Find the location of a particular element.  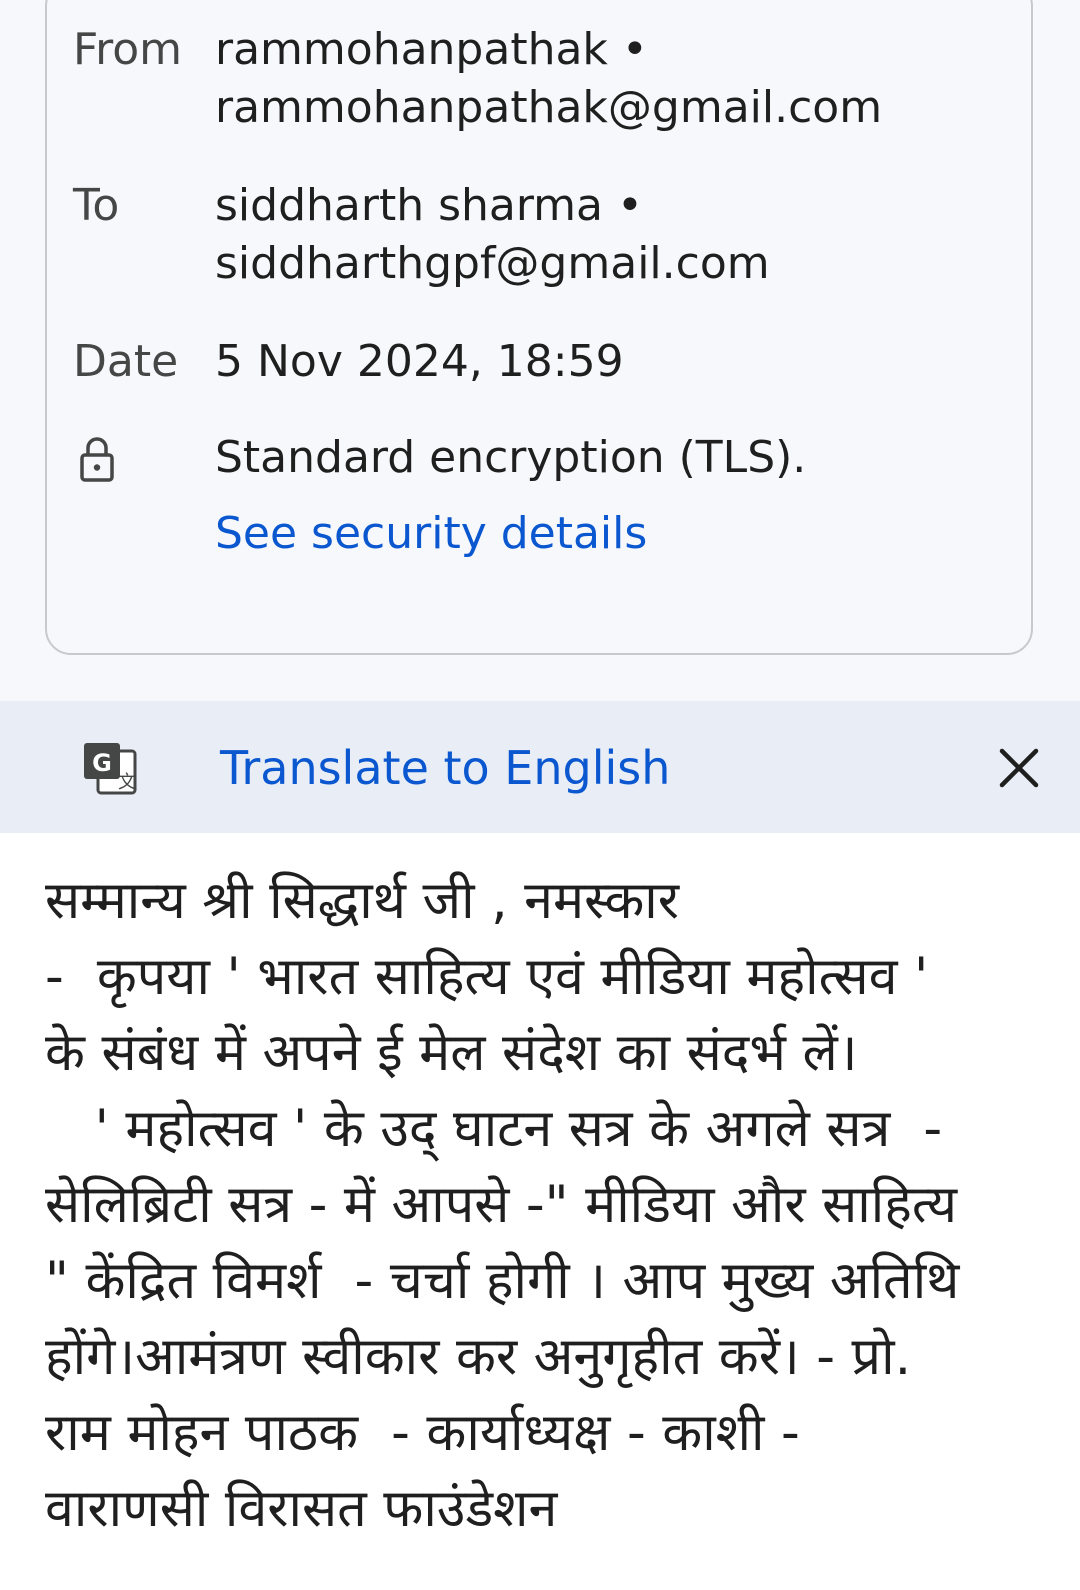

translate-to-english-button: Translate to English is located at coordinates (445, 768).